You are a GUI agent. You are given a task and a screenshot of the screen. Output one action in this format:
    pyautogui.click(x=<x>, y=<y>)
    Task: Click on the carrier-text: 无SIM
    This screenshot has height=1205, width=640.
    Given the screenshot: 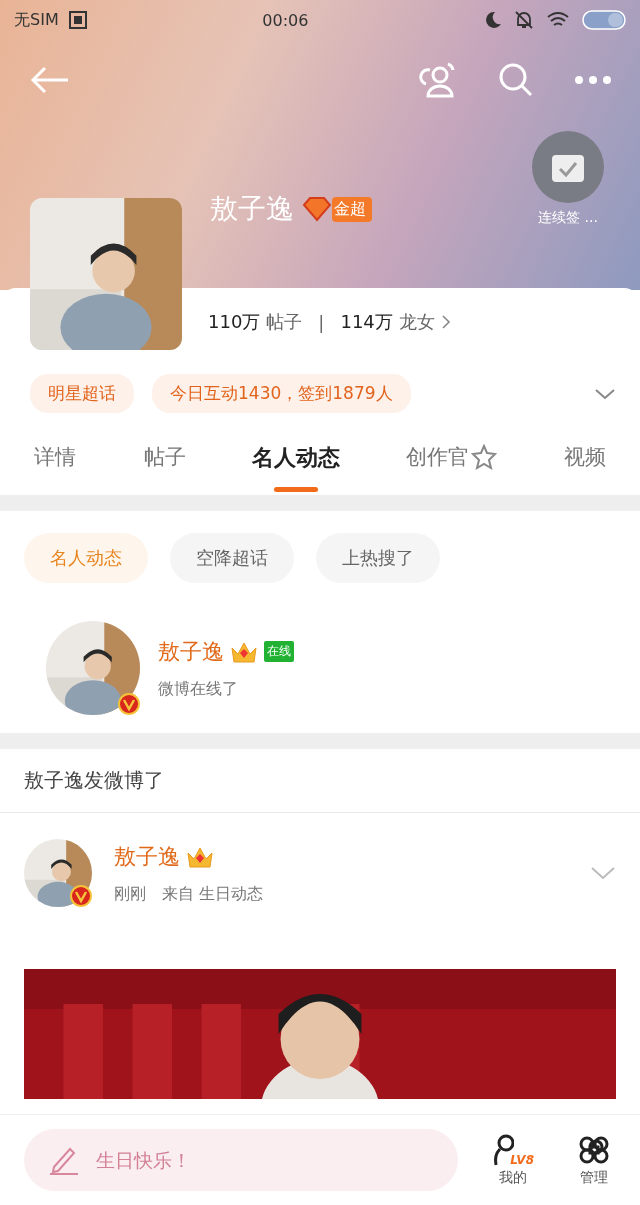 What is the action you would take?
    pyautogui.click(x=36, y=20)
    